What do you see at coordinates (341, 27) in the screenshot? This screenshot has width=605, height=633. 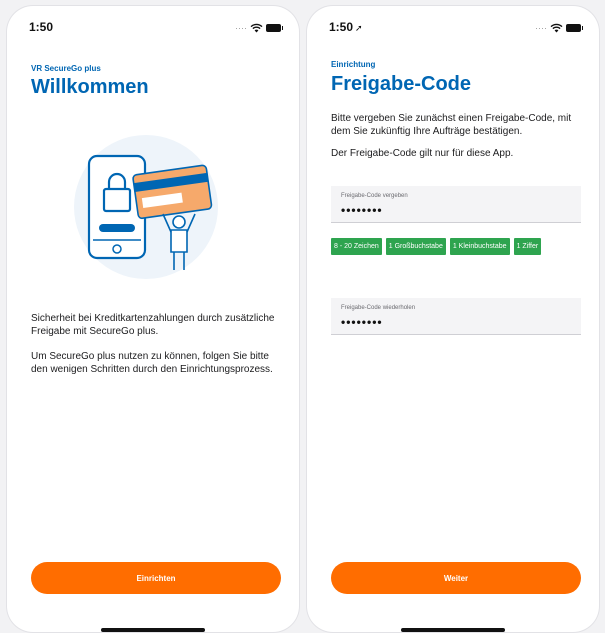 I see `status-time-value: 1:50` at bounding box center [341, 27].